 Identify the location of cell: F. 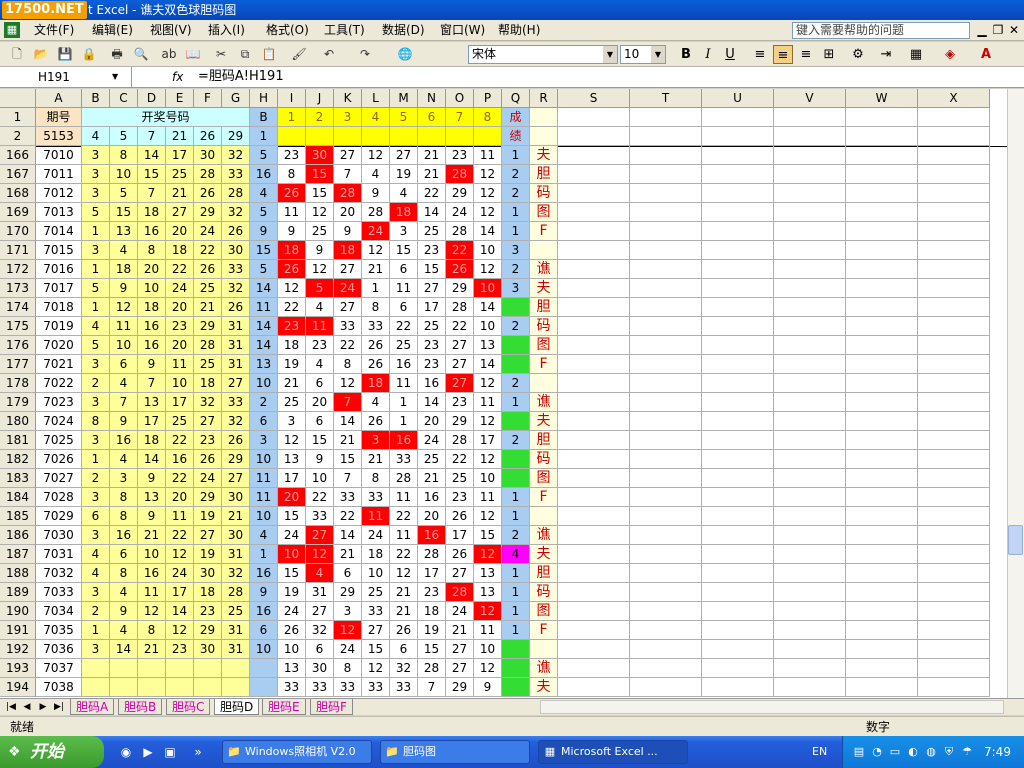
(544, 231).